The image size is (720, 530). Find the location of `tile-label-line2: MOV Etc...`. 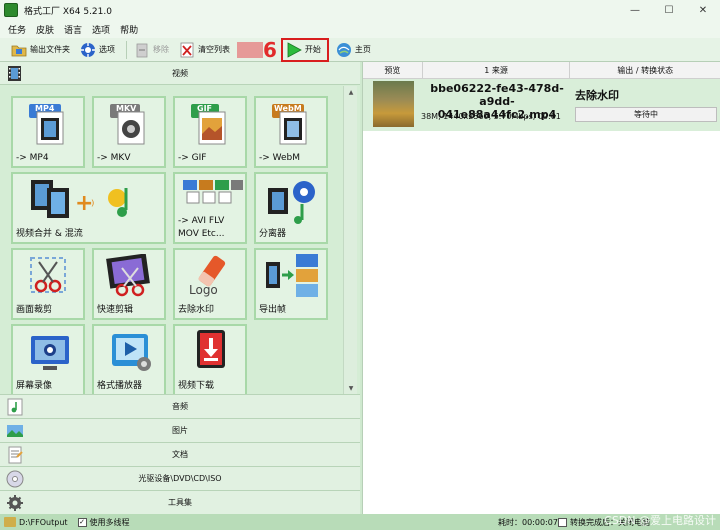

tile-label-line2: MOV Etc... is located at coordinates (201, 234).